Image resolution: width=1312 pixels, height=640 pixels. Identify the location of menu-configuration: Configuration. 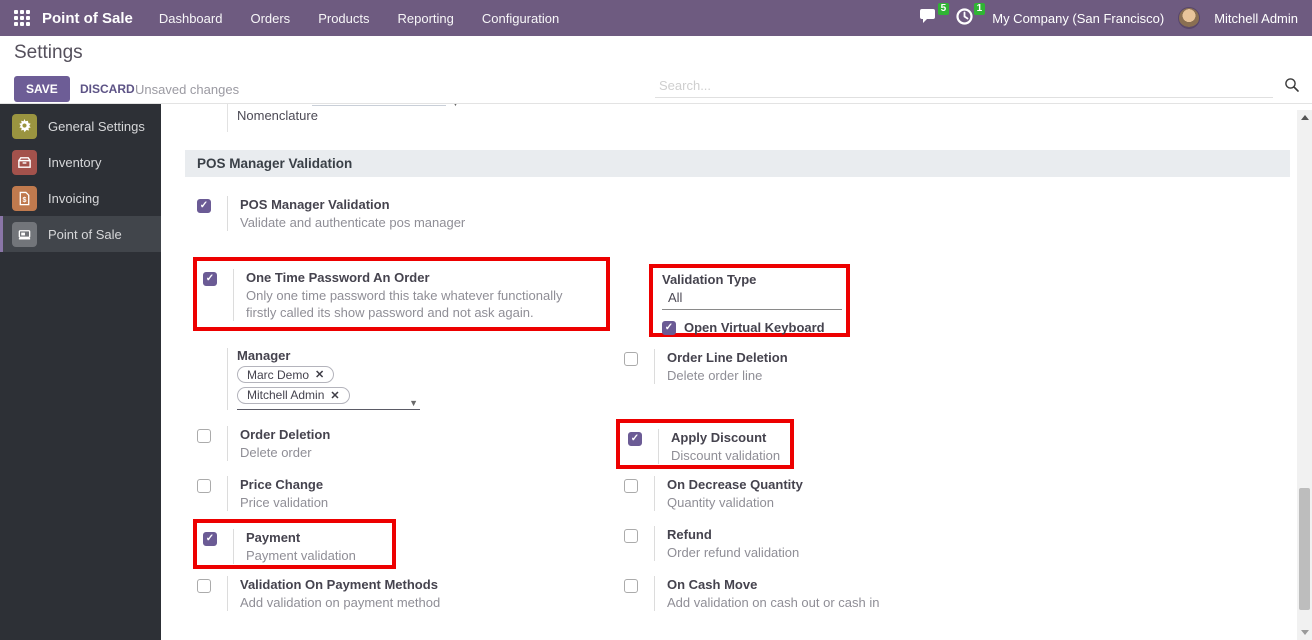
(520, 18).